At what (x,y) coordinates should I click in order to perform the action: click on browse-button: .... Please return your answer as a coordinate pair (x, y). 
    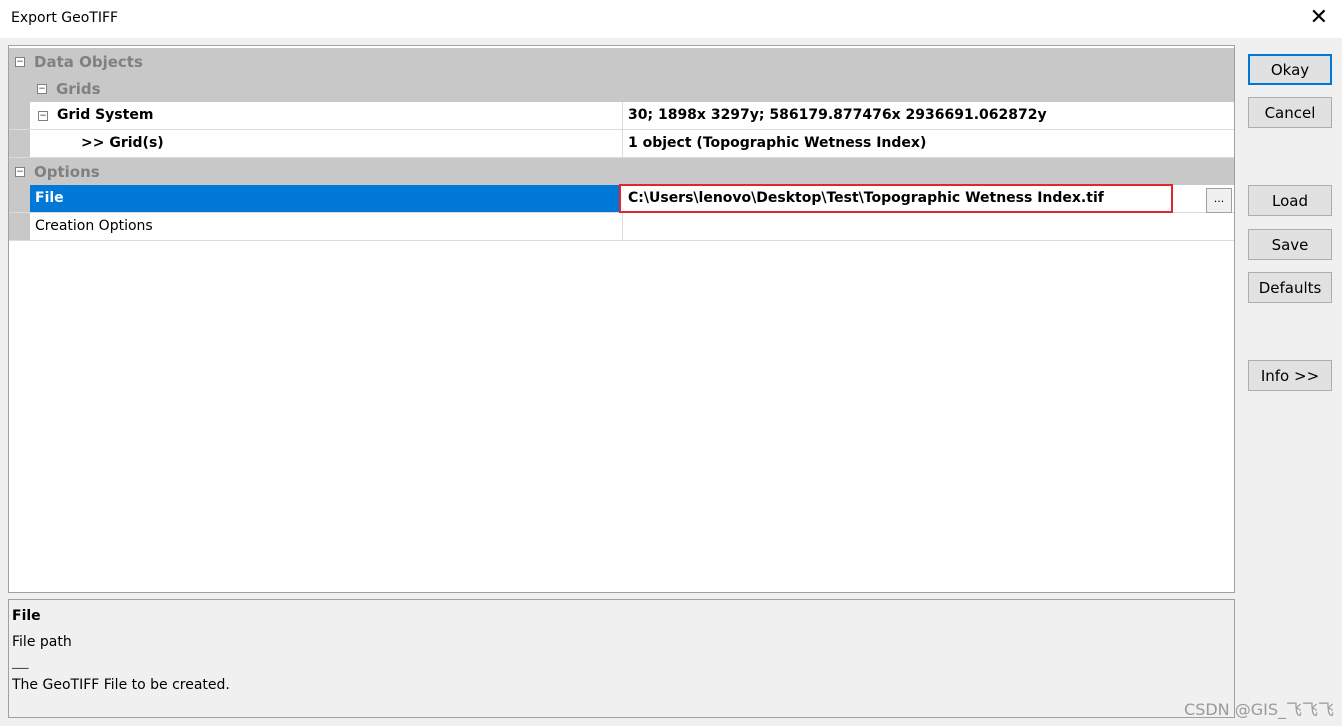
    Looking at the image, I should click on (1219, 200).